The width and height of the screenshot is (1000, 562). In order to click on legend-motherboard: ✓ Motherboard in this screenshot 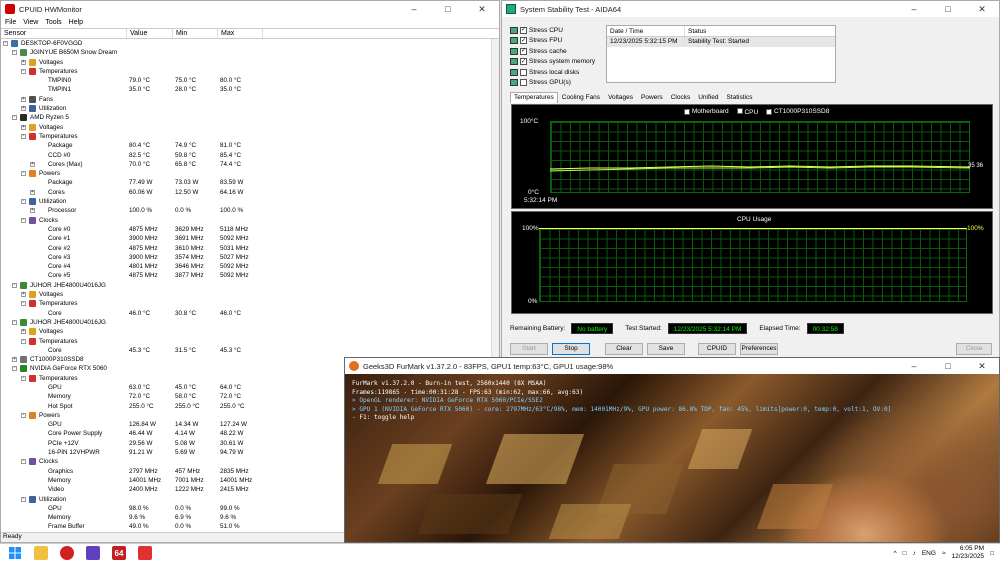, I will do `click(706, 112)`.